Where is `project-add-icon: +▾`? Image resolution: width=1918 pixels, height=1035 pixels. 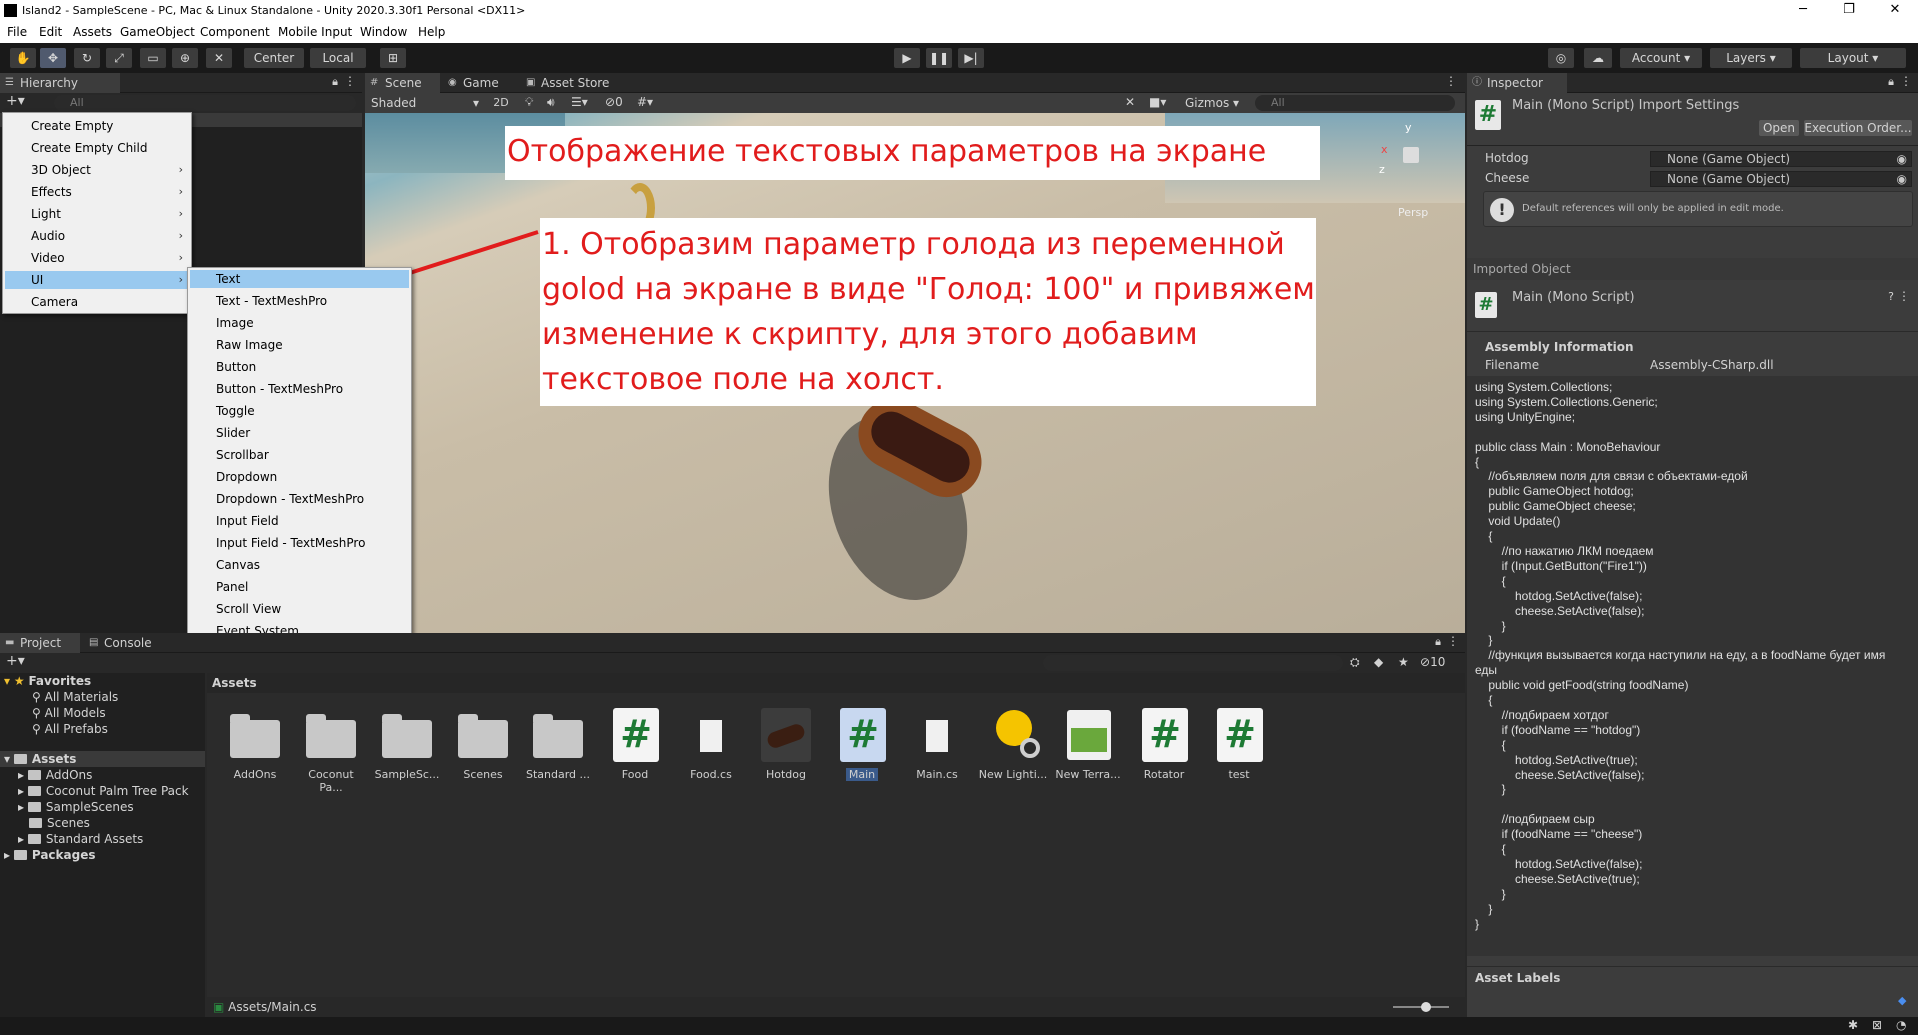 project-add-icon: +▾ is located at coordinates (15, 661).